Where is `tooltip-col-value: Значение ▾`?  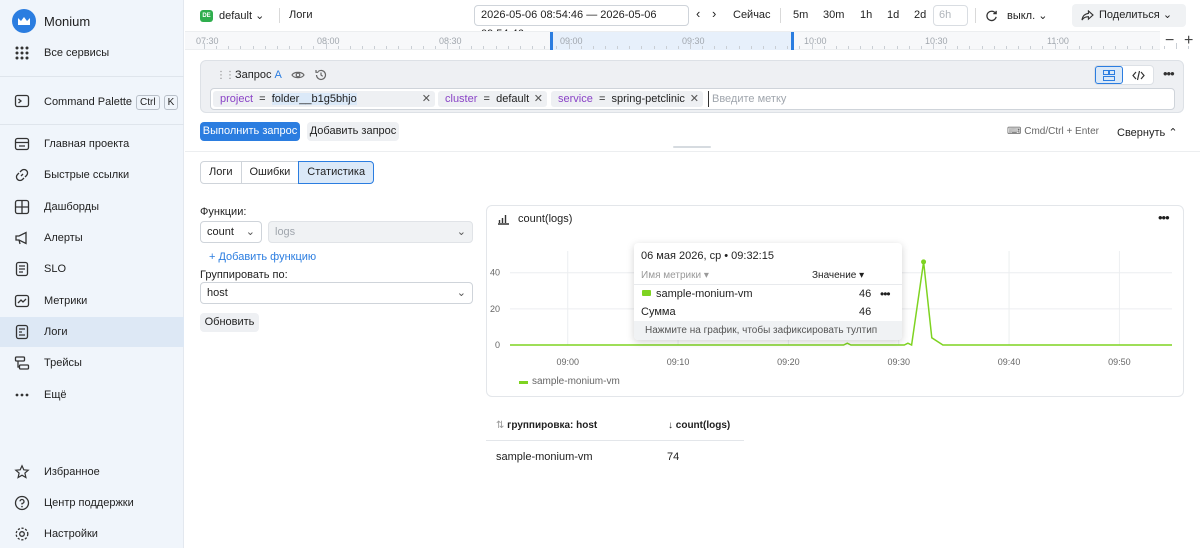 tooltip-col-value: Значение ▾ is located at coordinates (838, 275).